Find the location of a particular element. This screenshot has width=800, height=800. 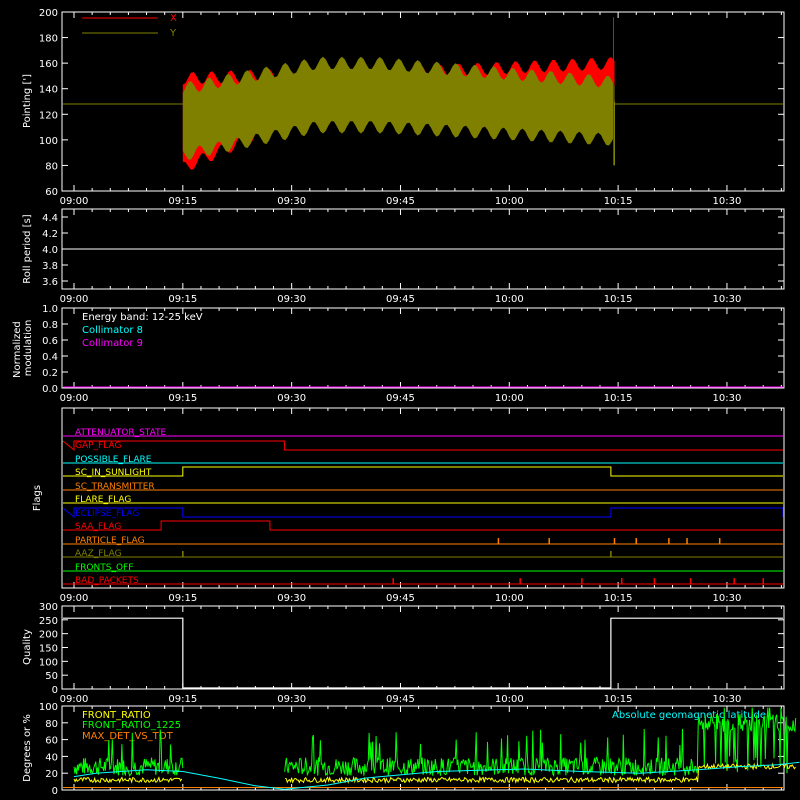

legend-front-ratio-1225: FRONT_RATIO_1225 is located at coordinates (131, 725).